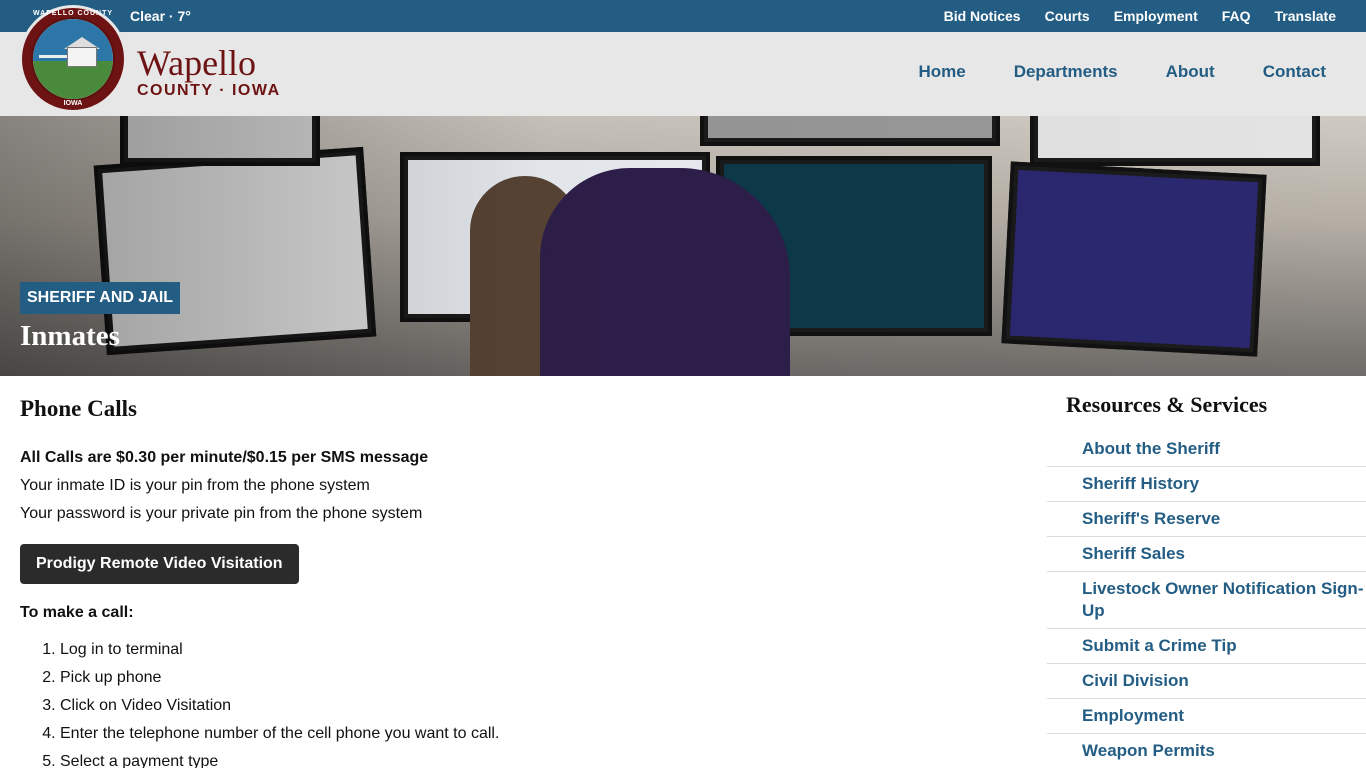 The image size is (1366, 768). I want to click on brand-subtitle: COUNTY · IOWA, so click(209, 90).